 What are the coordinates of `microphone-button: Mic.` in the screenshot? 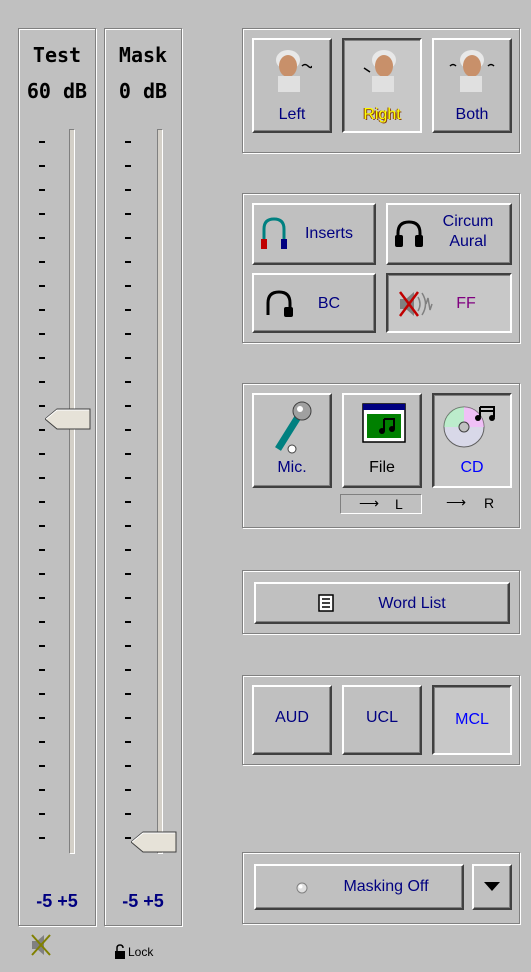 It's located at (292, 440).